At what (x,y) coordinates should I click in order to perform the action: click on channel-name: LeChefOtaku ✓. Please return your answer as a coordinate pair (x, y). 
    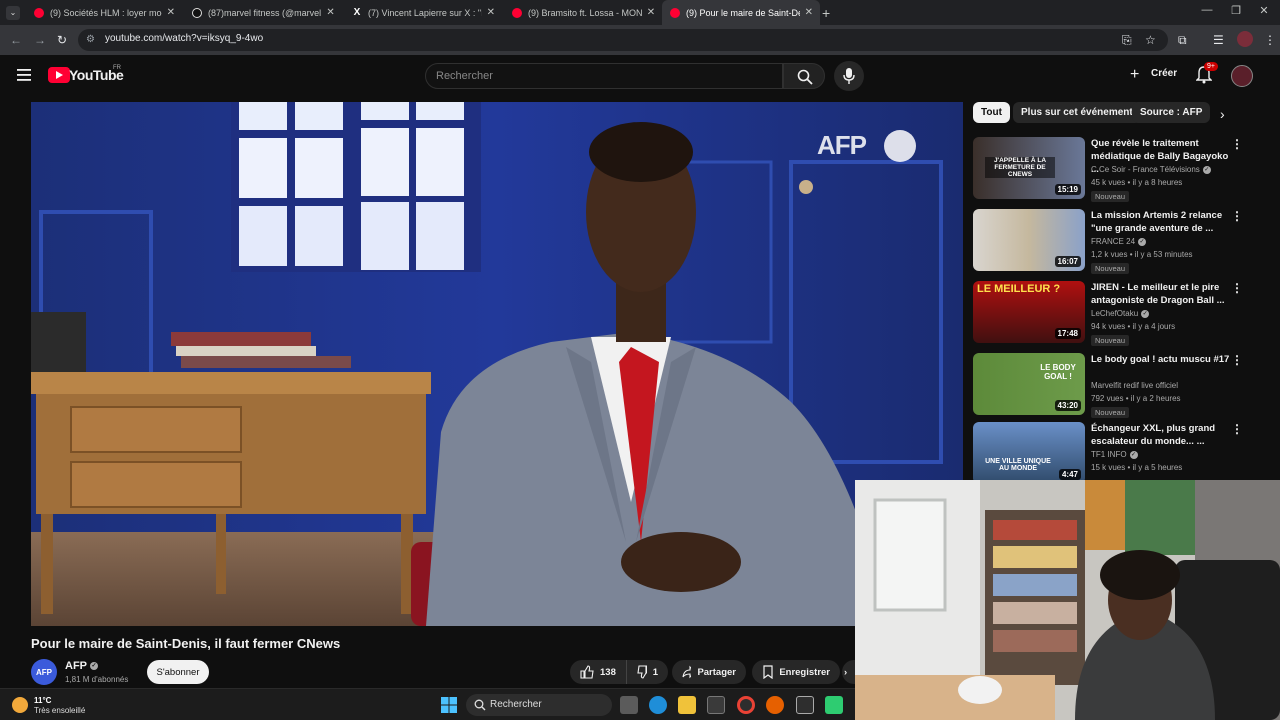
    Looking at the image, I should click on (1120, 313).